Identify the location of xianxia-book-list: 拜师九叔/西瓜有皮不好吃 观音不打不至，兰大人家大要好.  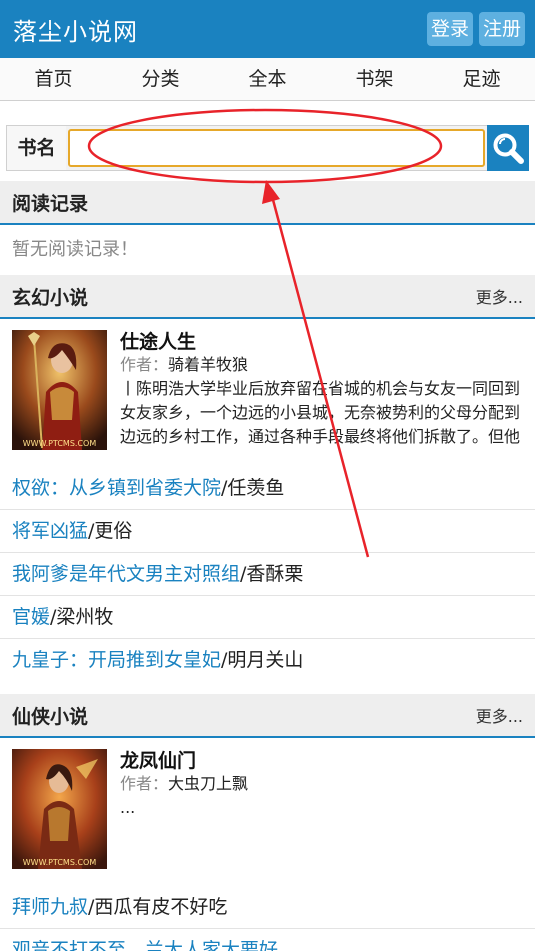
(267, 918).